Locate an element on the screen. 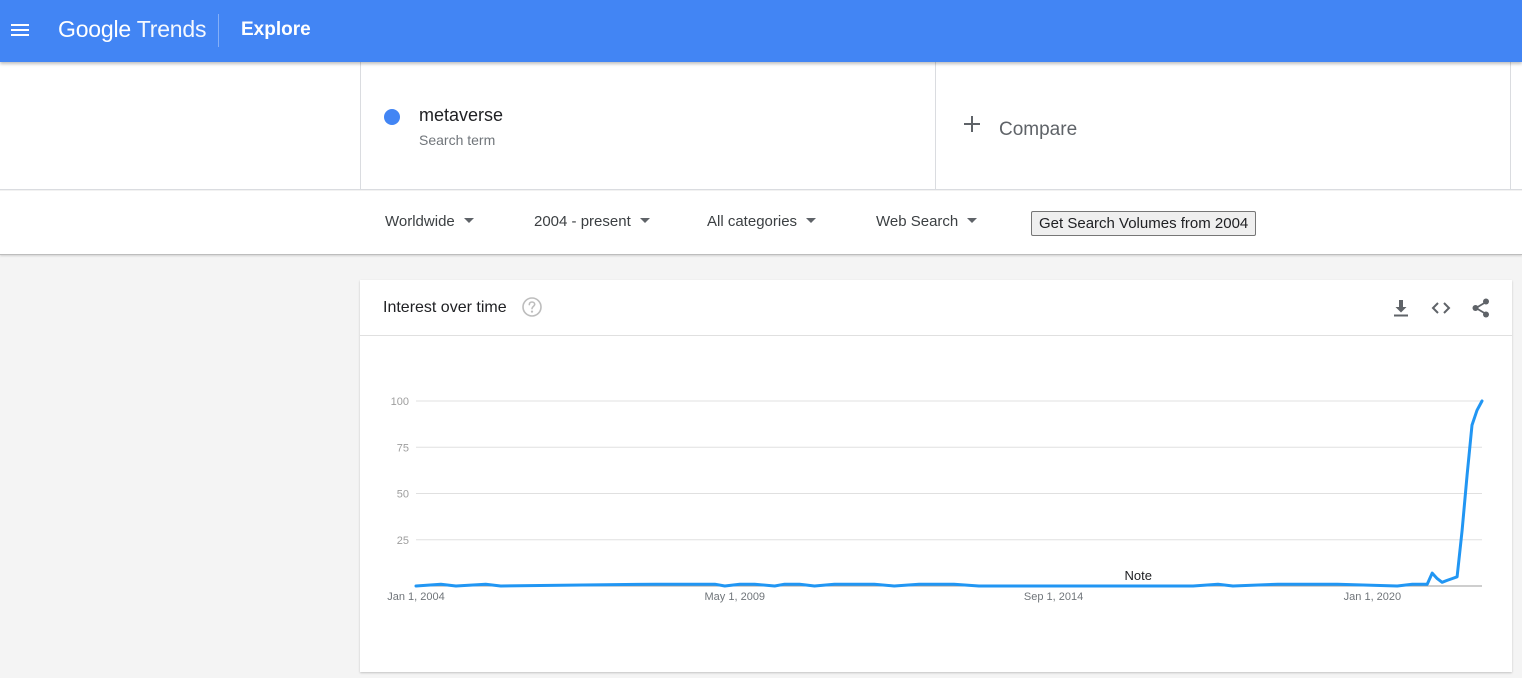  header-divider is located at coordinates (218, 30).